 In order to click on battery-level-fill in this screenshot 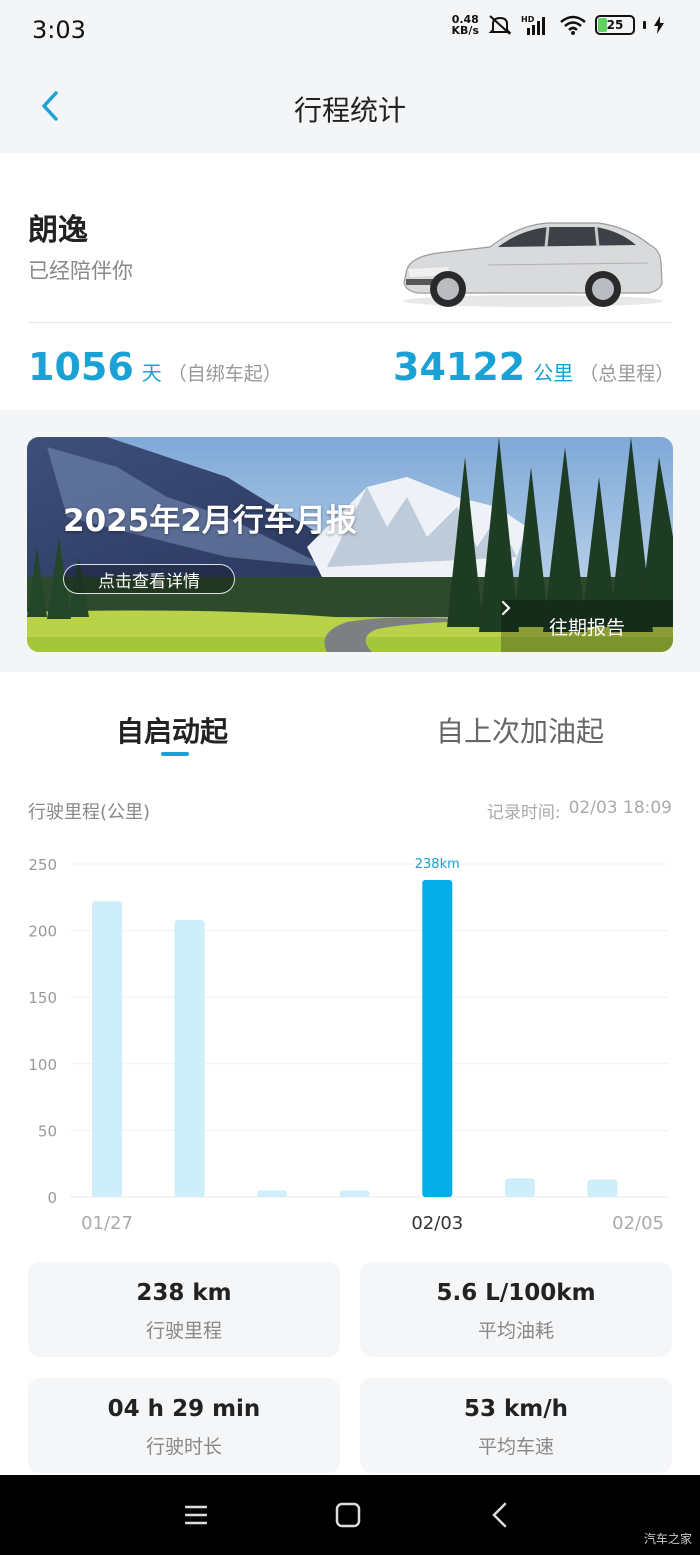, I will do `click(602, 25)`.